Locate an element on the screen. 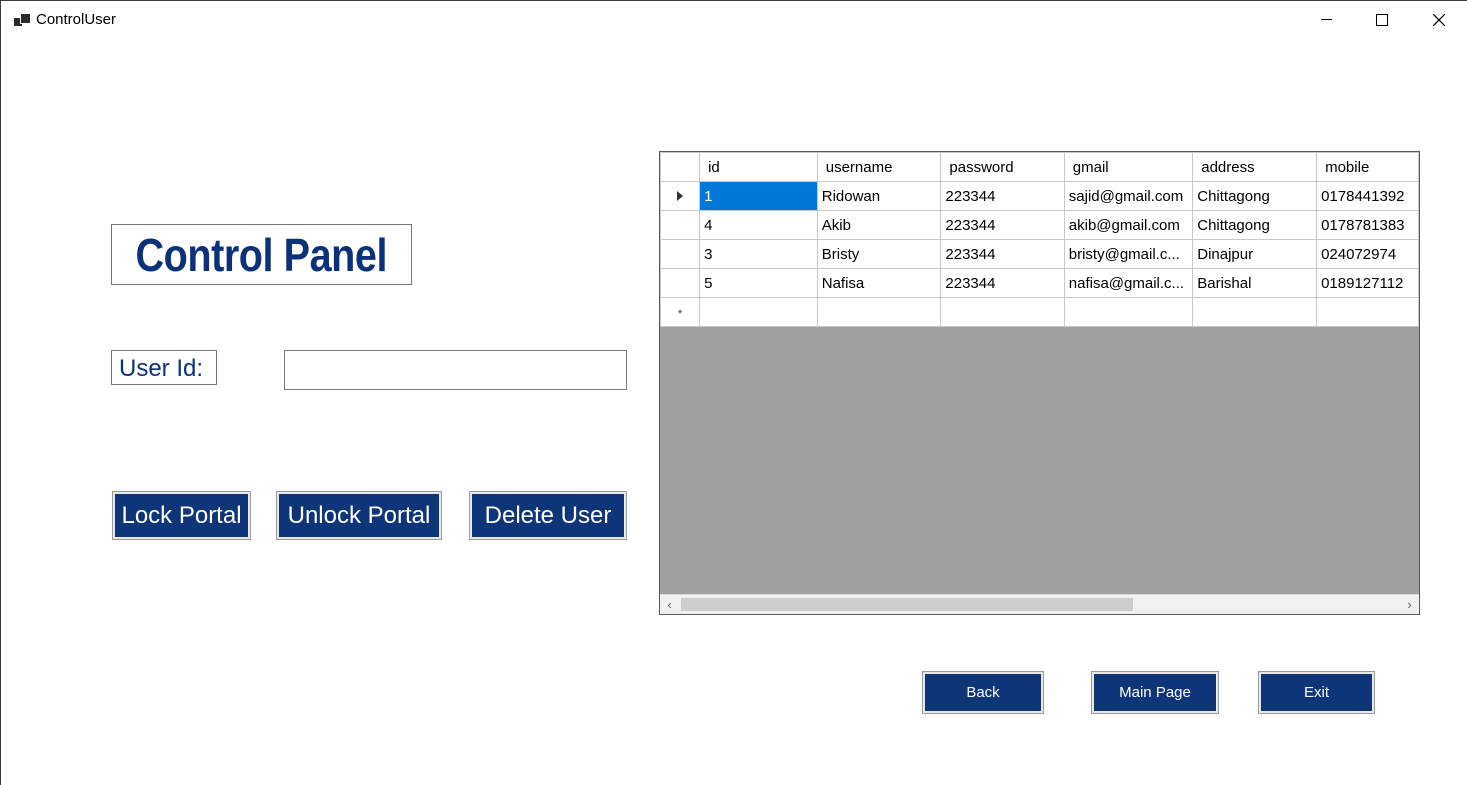 This screenshot has width=1467, height=785. table-cell: 024072974 is located at coordinates (1367, 254).